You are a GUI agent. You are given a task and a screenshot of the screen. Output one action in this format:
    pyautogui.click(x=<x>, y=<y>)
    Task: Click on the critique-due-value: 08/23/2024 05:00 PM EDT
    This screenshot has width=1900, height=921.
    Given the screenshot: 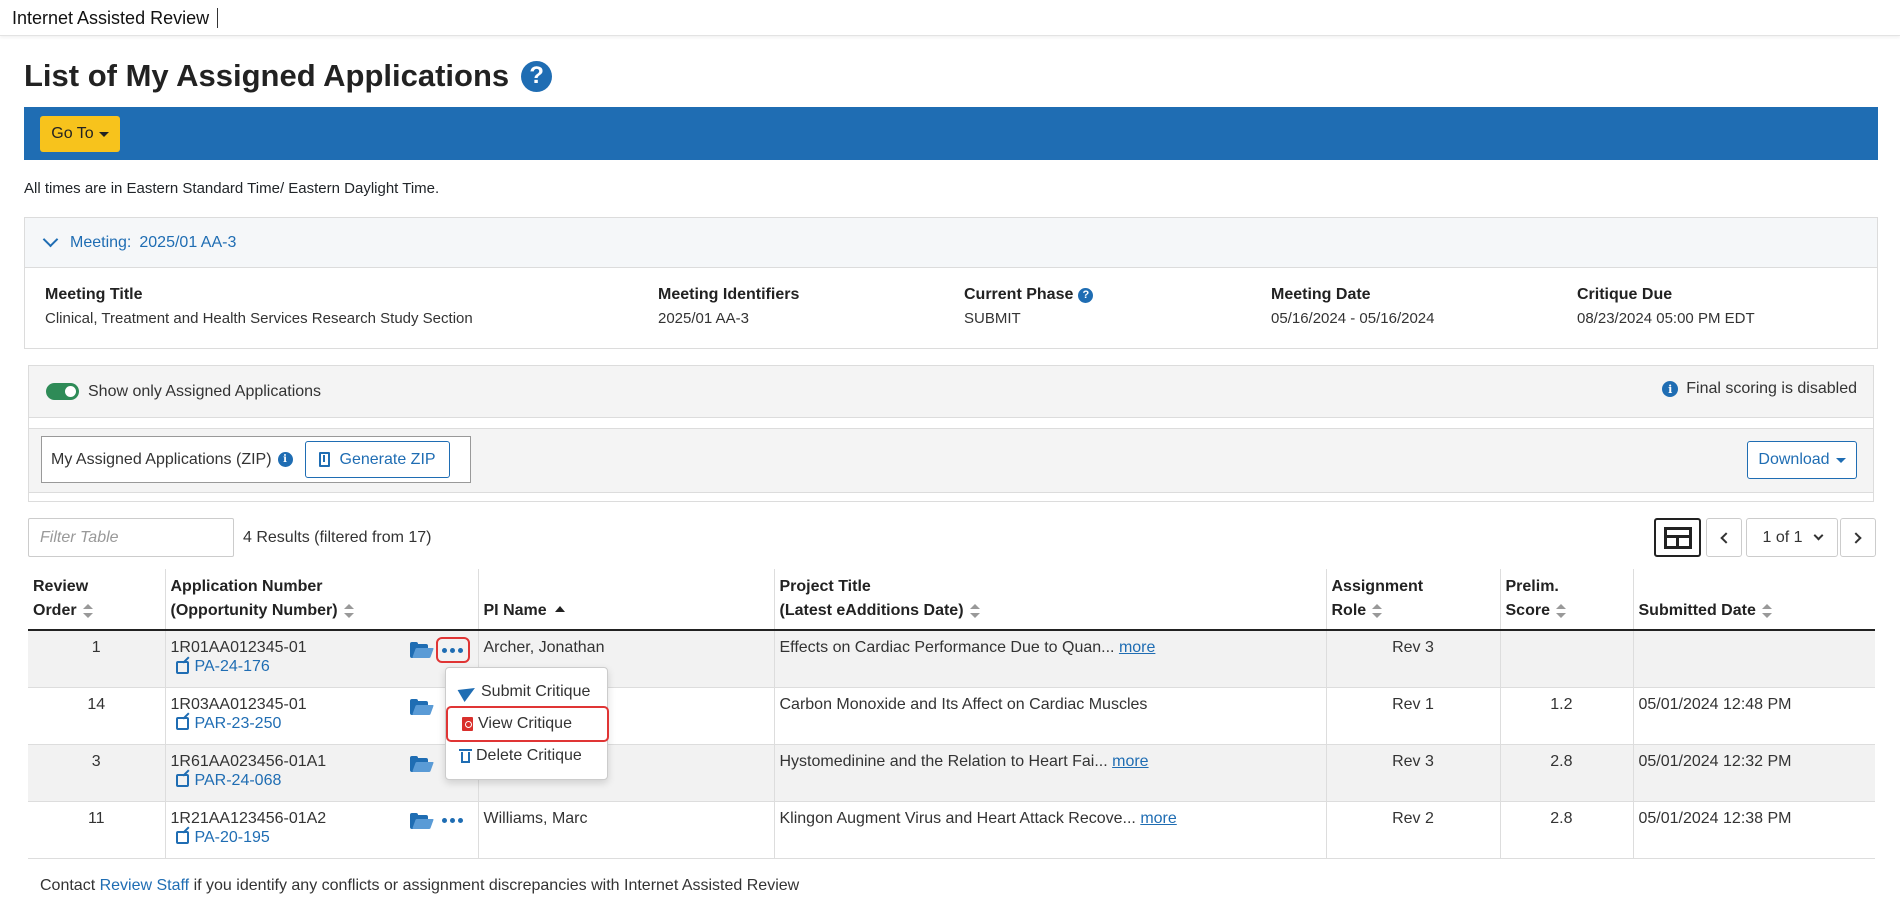 What is the action you would take?
    pyautogui.click(x=1666, y=318)
    